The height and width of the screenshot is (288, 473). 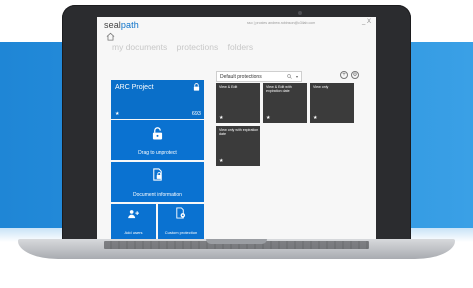 What do you see at coordinates (297, 76) in the screenshot?
I see `chevron-down-icon: ▾` at bounding box center [297, 76].